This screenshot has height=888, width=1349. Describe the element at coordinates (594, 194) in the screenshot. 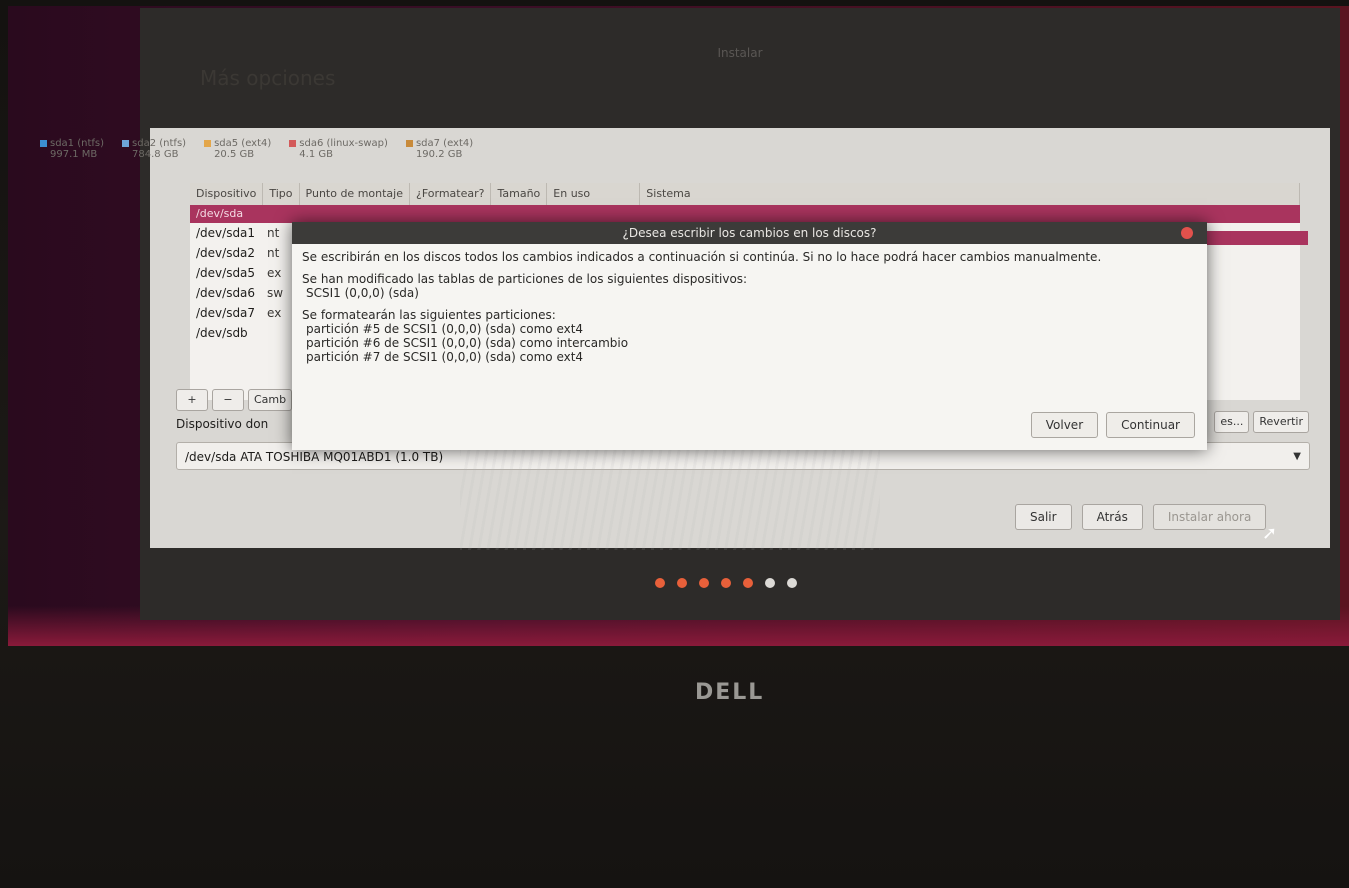

I see `column-in-use: En uso` at that location.